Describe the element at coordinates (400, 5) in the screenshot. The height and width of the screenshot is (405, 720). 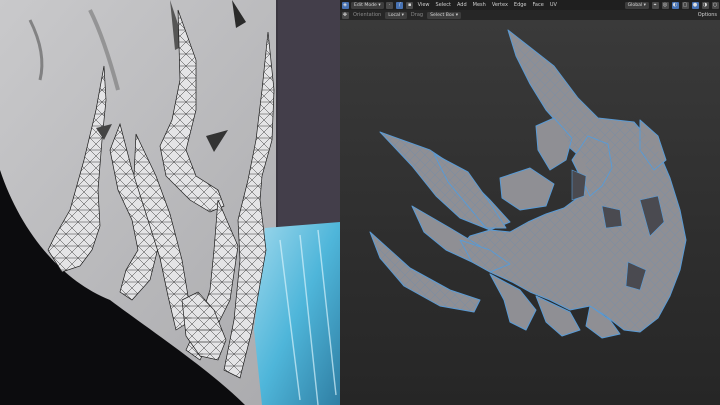
I see `edge-select-icon: /` at that location.